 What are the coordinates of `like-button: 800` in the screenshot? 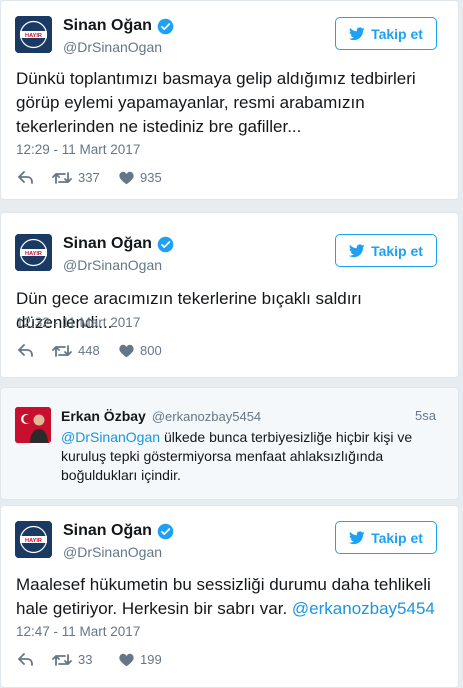 It's located at (140, 350).